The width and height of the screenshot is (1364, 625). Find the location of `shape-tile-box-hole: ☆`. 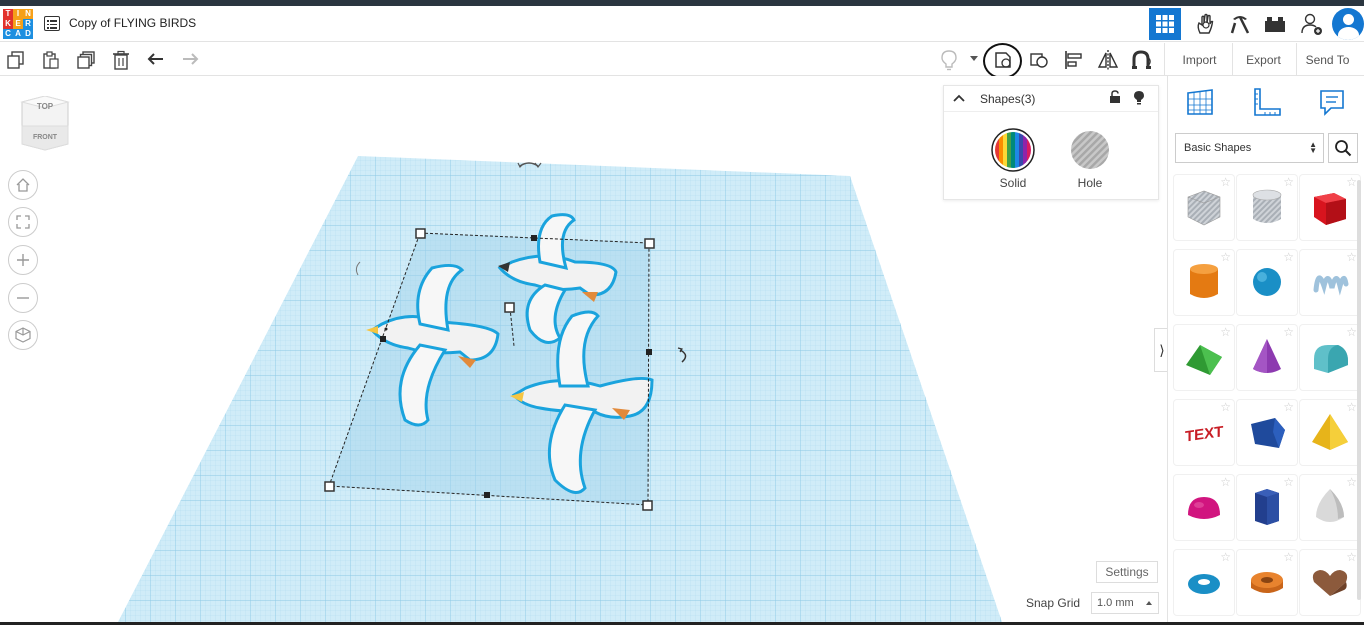

shape-tile-box-hole: ☆ is located at coordinates (1204, 207).